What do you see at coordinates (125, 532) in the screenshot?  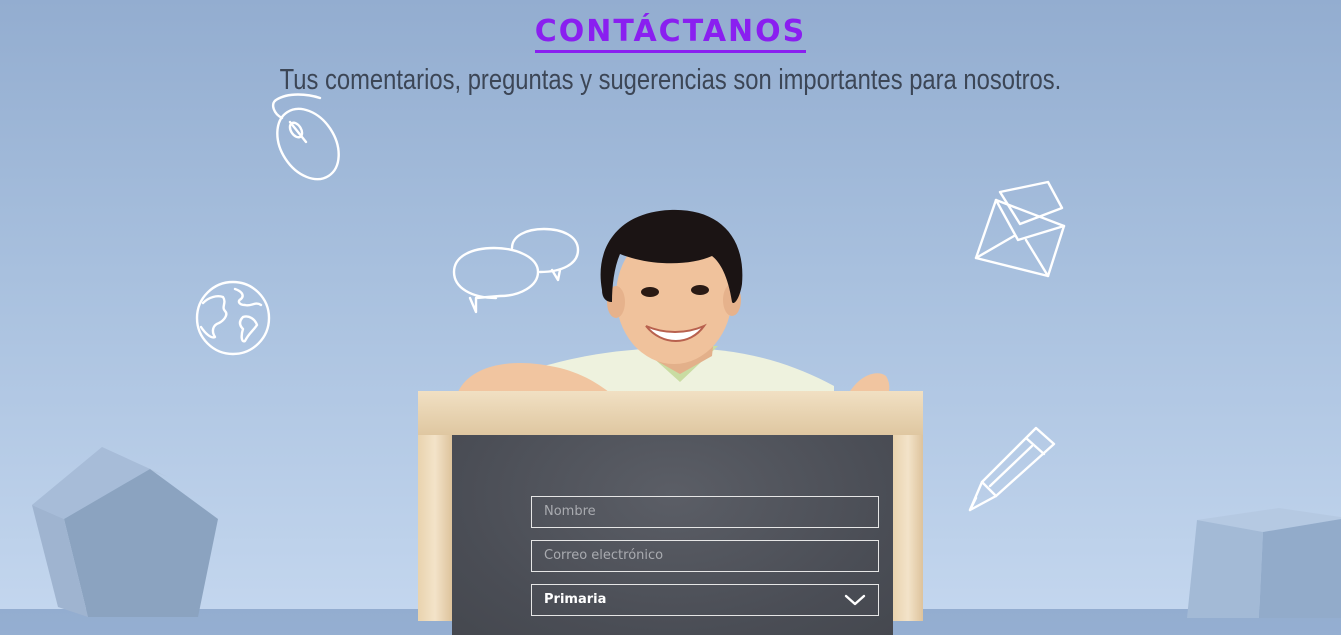 I see `decorative-pentagon-shape` at bounding box center [125, 532].